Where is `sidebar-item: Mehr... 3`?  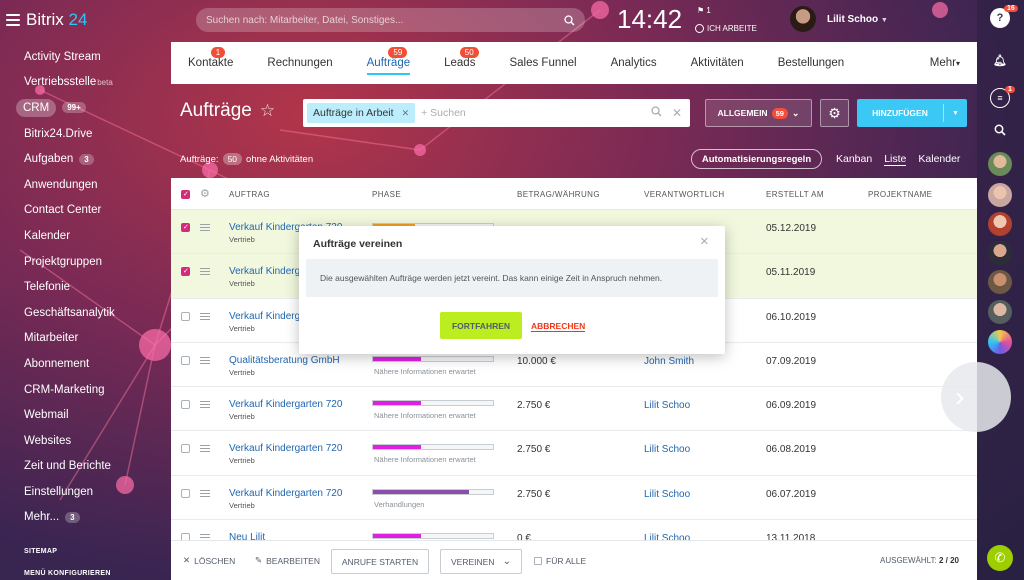 sidebar-item: Mehr... 3 is located at coordinates (85, 518).